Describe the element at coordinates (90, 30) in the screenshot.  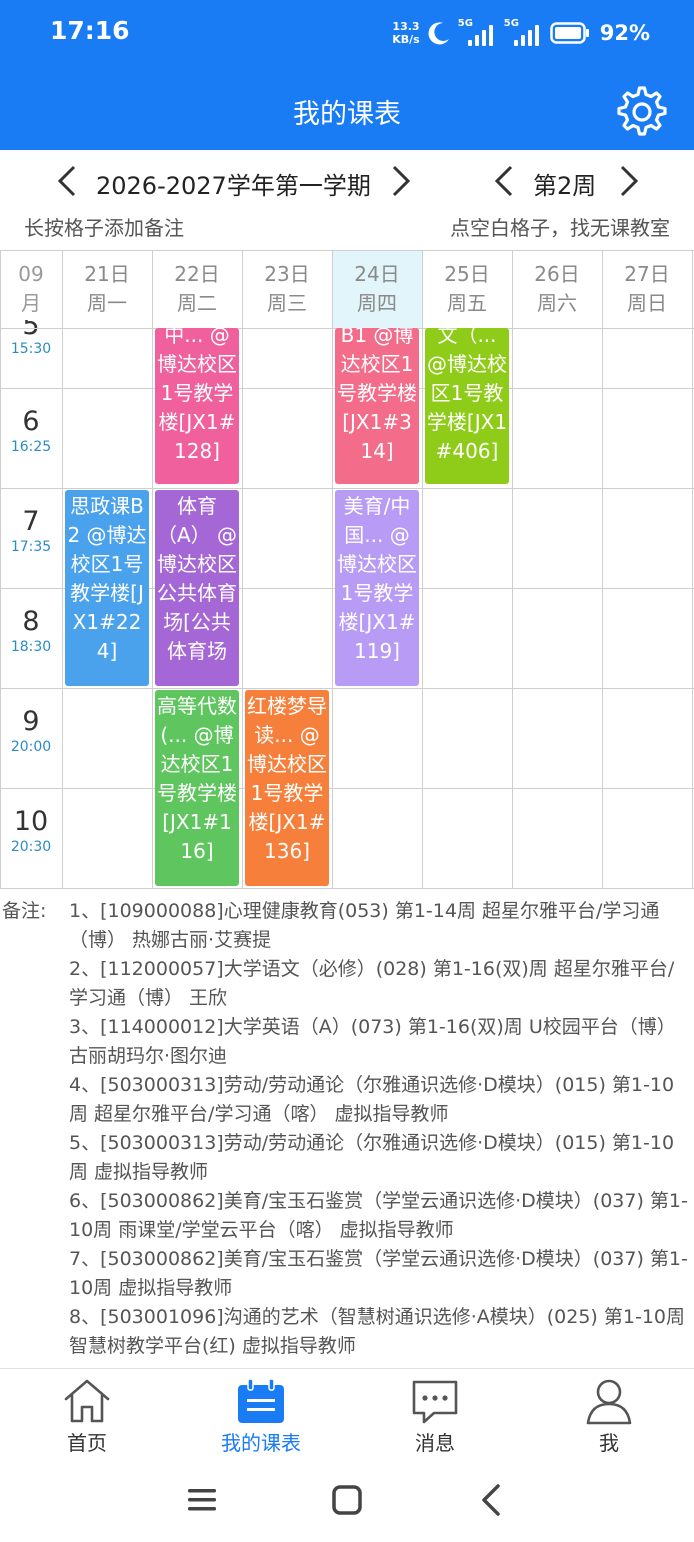
I see `status-time: 17:16` at that location.